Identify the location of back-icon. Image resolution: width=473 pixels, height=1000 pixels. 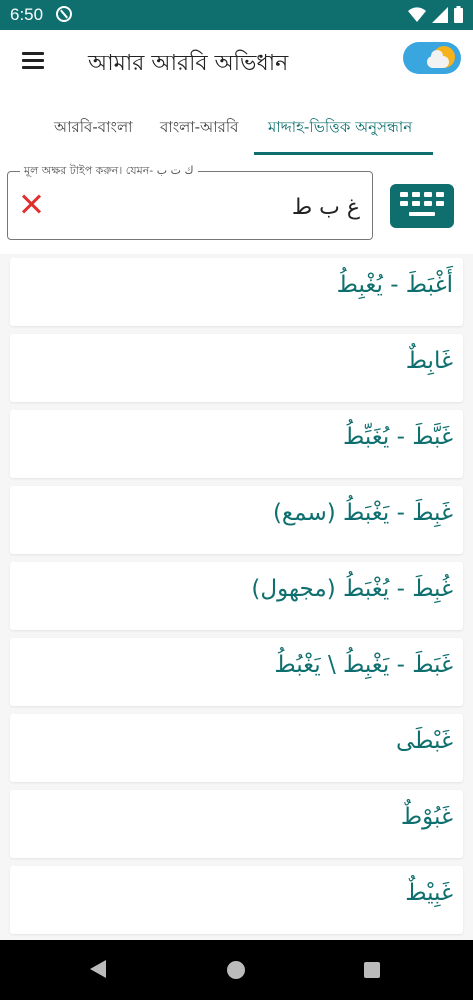
(98, 969).